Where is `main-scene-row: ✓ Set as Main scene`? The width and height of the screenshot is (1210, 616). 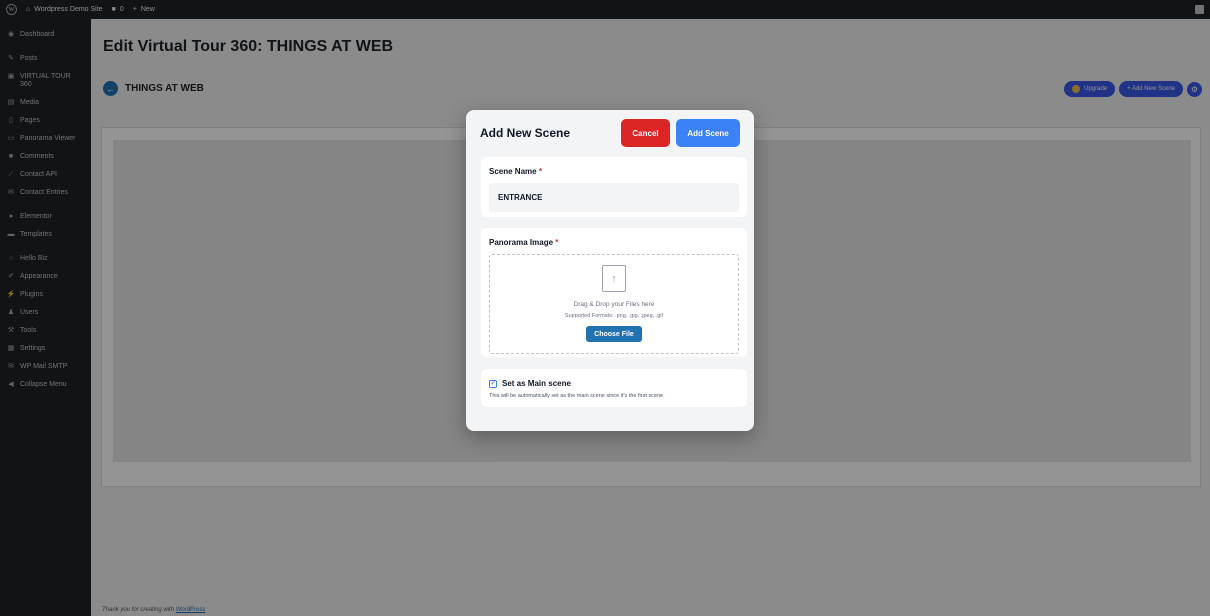
main-scene-row: ✓ Set as Main scene is located at coordinates (614, 383).